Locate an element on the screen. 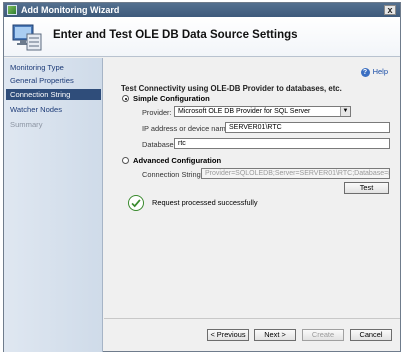 The image size is (404, 355). connection-string-label: Connection String: is located at coordinates (172, 174).